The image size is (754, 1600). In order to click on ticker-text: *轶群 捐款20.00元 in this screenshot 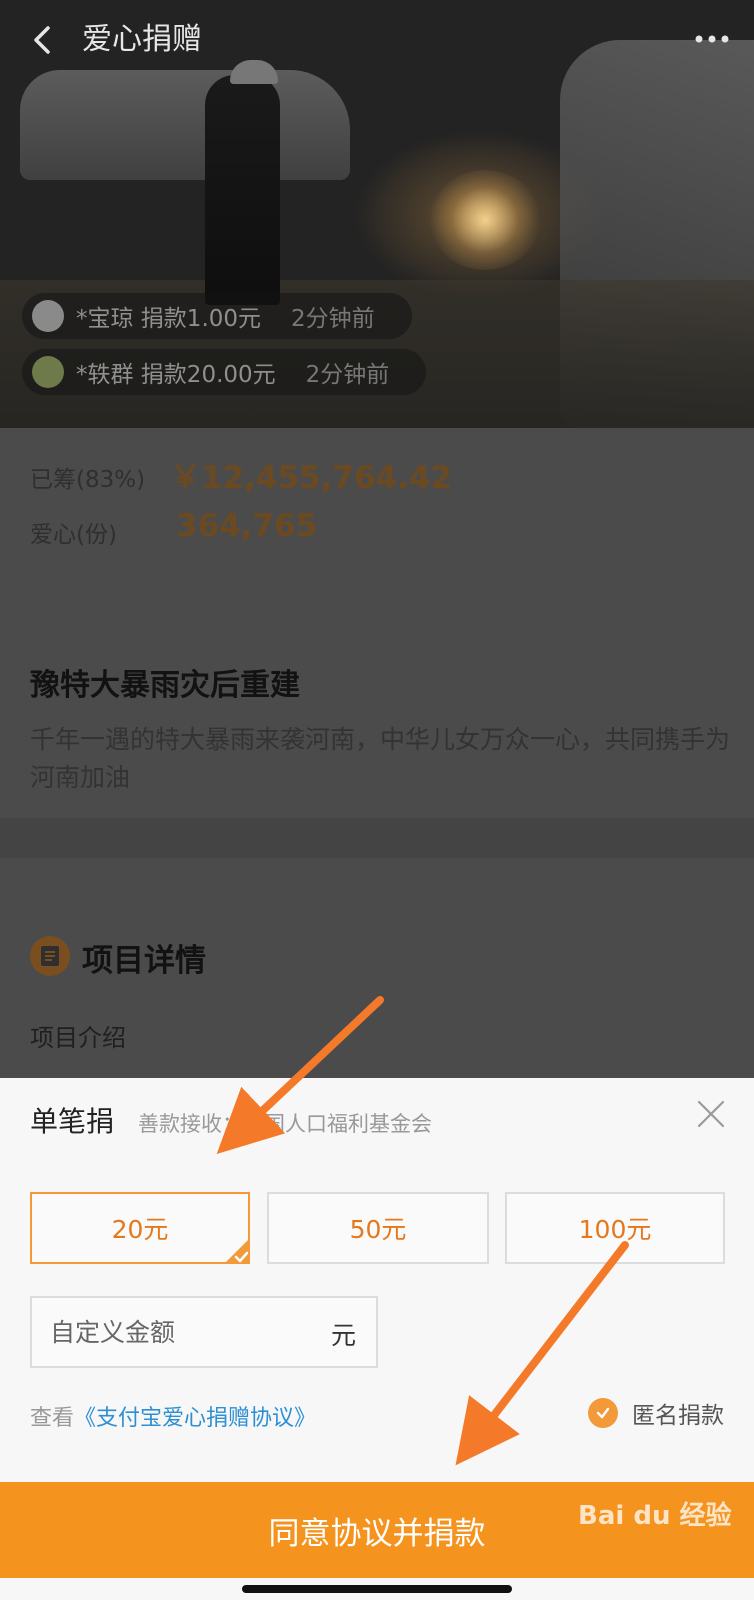, I will do `click(176, 375)`.